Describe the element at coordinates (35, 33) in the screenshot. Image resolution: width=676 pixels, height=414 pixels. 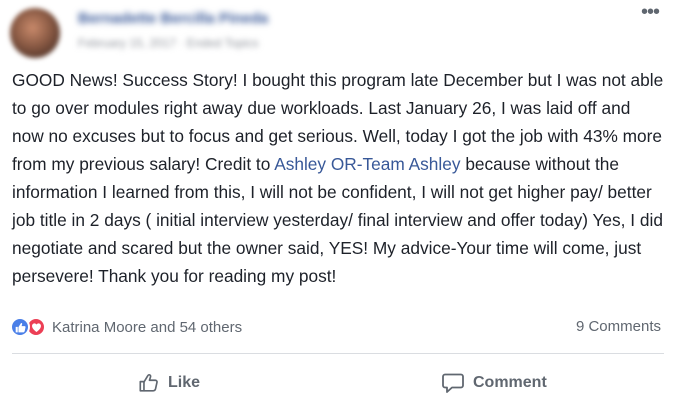
I see `avatar` at that location.